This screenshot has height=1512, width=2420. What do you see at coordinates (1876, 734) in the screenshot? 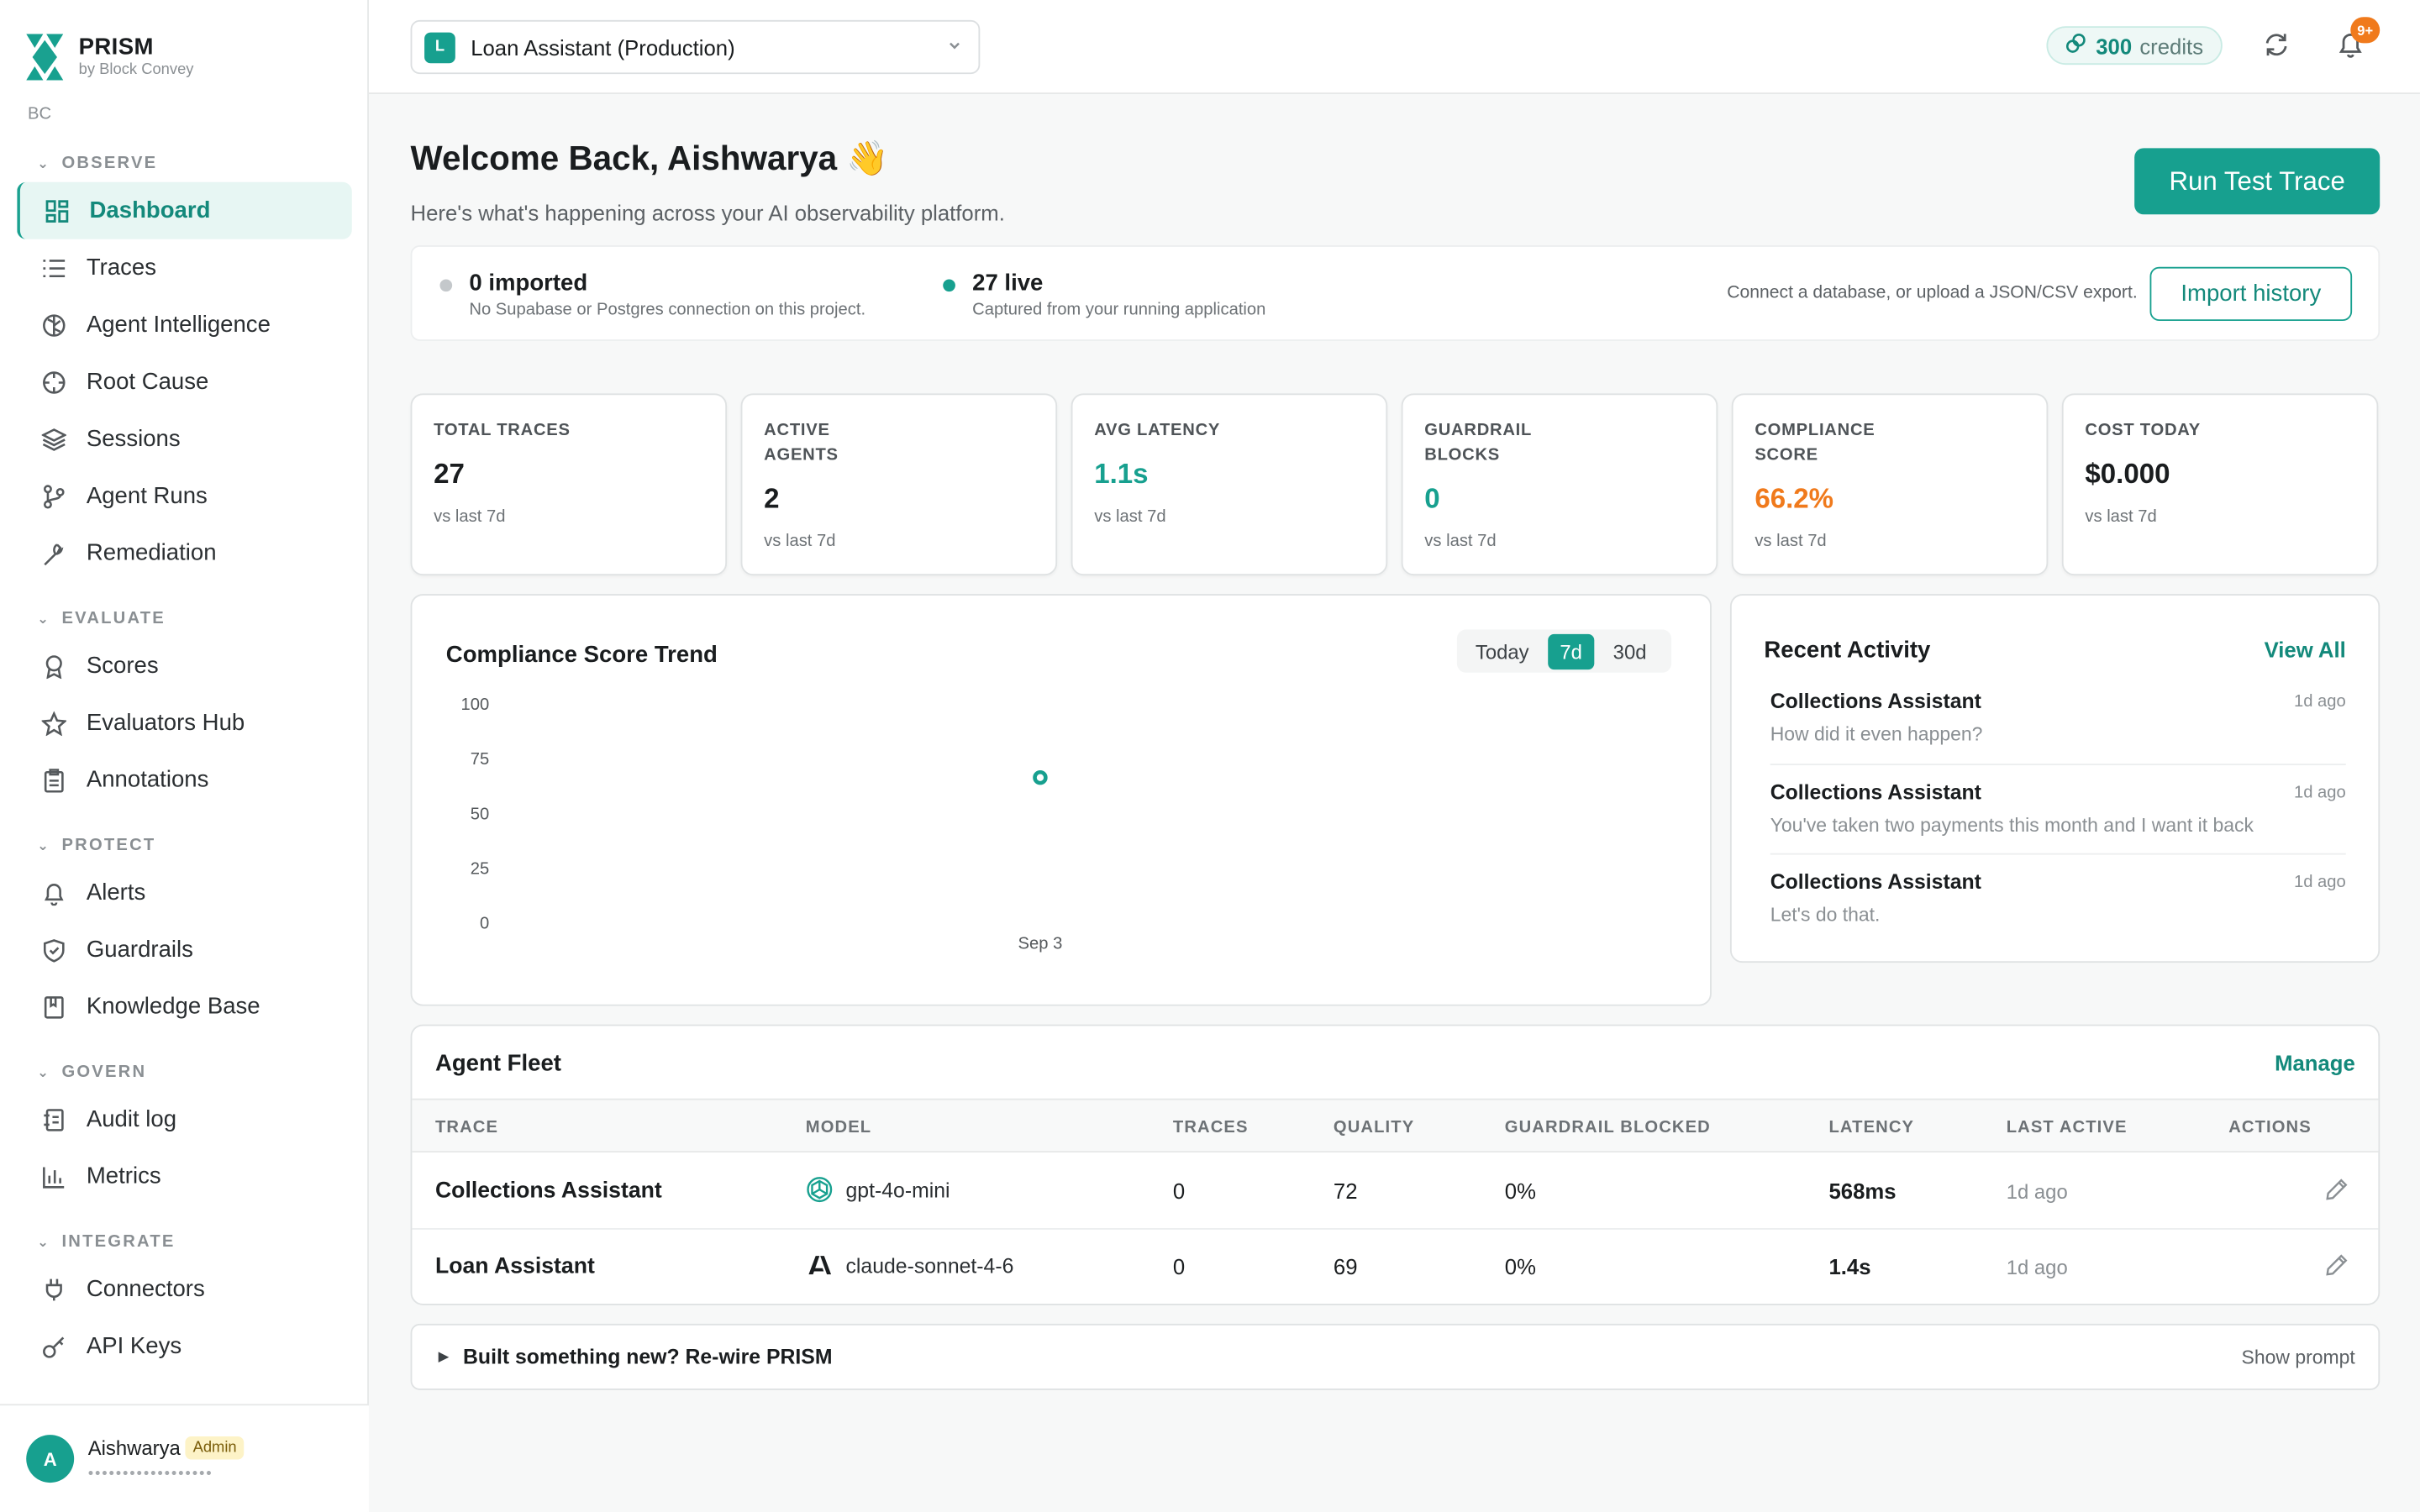
I see `activity-message: How did it even happen?` at bounding box center [1876, 734].